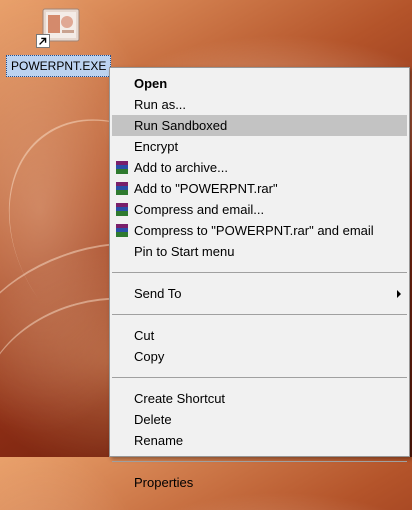 This screenshot has height=510, width=412. What do you see at coordinates (43, 41) in the screenshot?
I see `shortcut-arrow-icon` at bounding box center [43, 41].